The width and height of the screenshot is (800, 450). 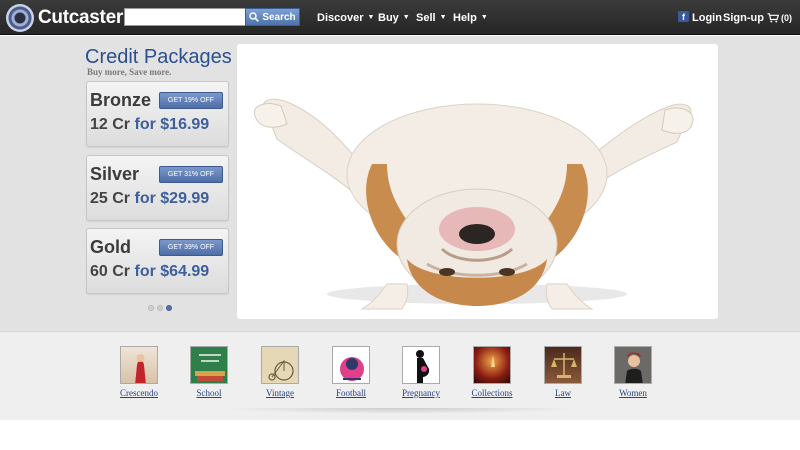 What do you see at coordinates (139, 393) in the screenshot?
I see `category-label: Crescendo` at bounding box center [139, 393].